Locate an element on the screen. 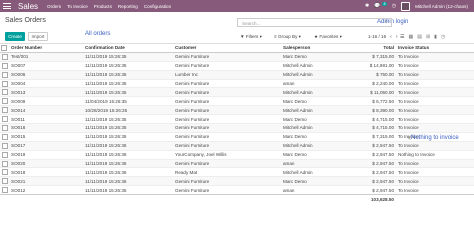 This screenshot has height=240, width=474. col-confirmation-date: Confirmation Date is located at coordinates (128, 48).